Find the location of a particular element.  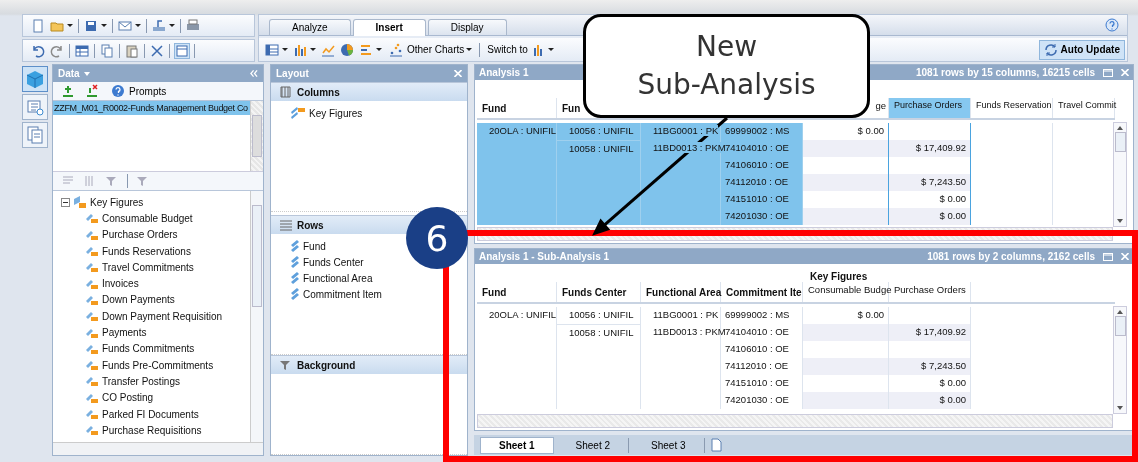

ribbon-tab: Insert is located at coordinates (389, 27).